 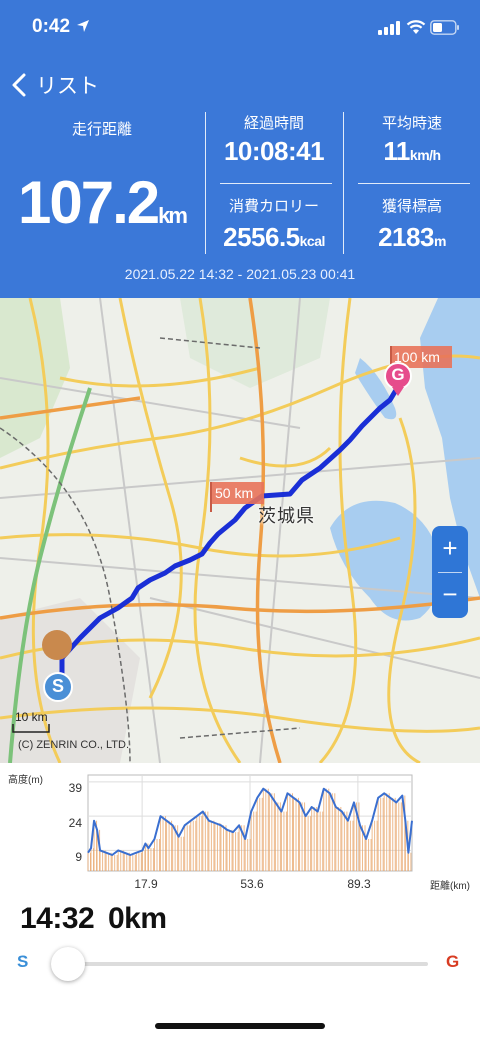 I want to click on zoom-control: + −, so click(x=450, y=572).